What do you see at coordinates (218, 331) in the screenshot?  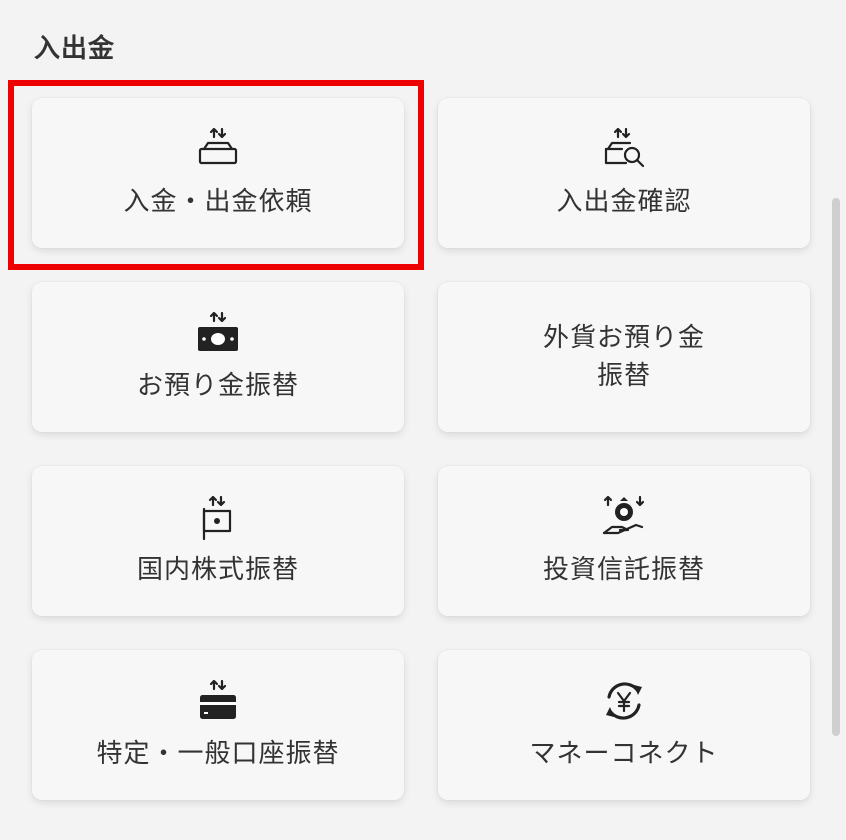 I see `cash-transfer-icon` at bounding box center [218, 331].